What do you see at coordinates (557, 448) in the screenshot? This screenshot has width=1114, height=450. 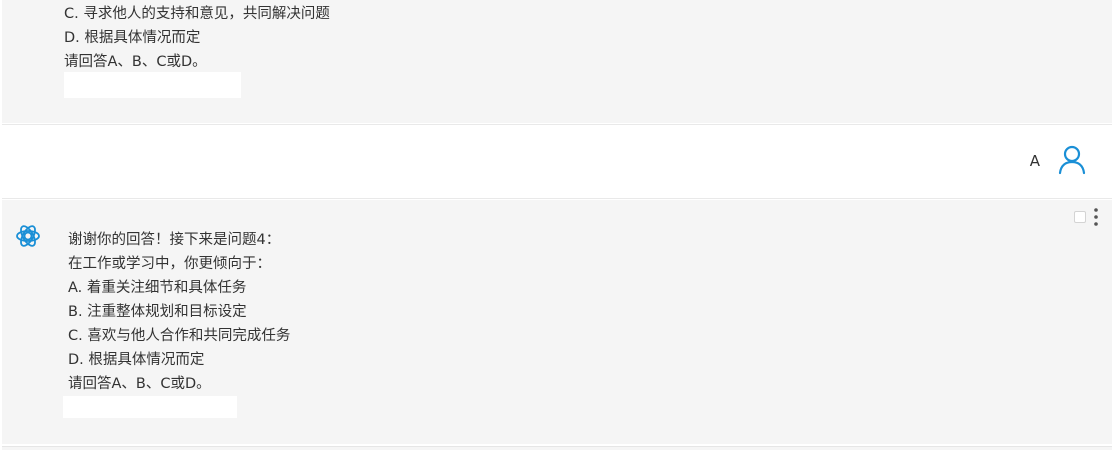 I see `next-message-edge` at bounding box center [557, 448].